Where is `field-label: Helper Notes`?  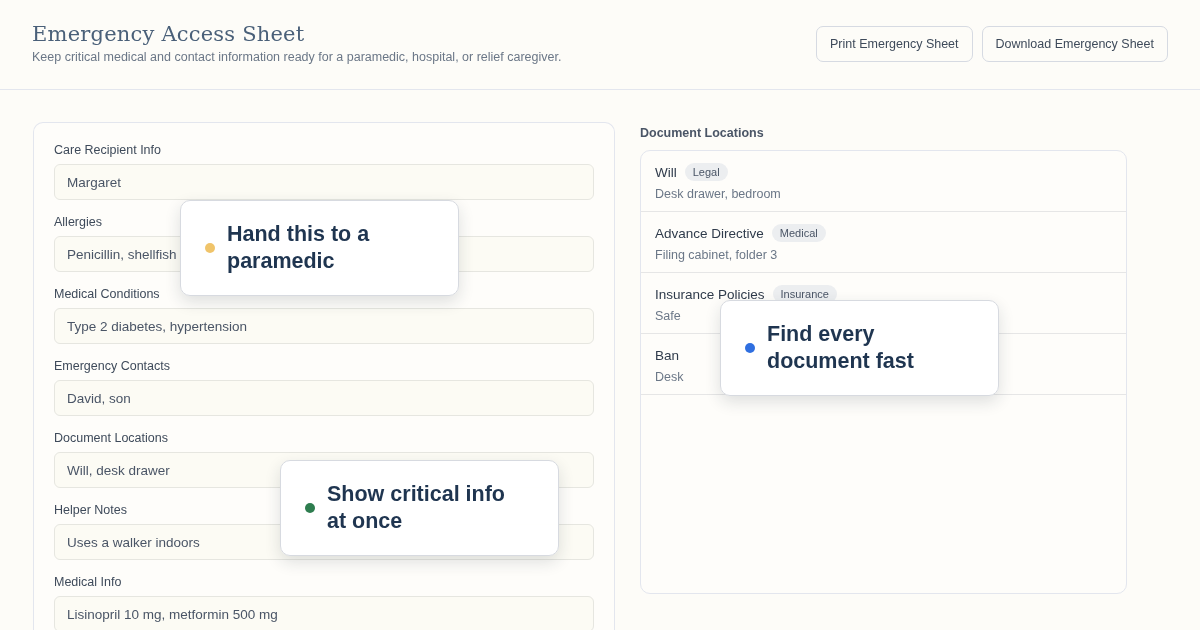
field-label: Helper Notes is located at coordinates (91, 511).